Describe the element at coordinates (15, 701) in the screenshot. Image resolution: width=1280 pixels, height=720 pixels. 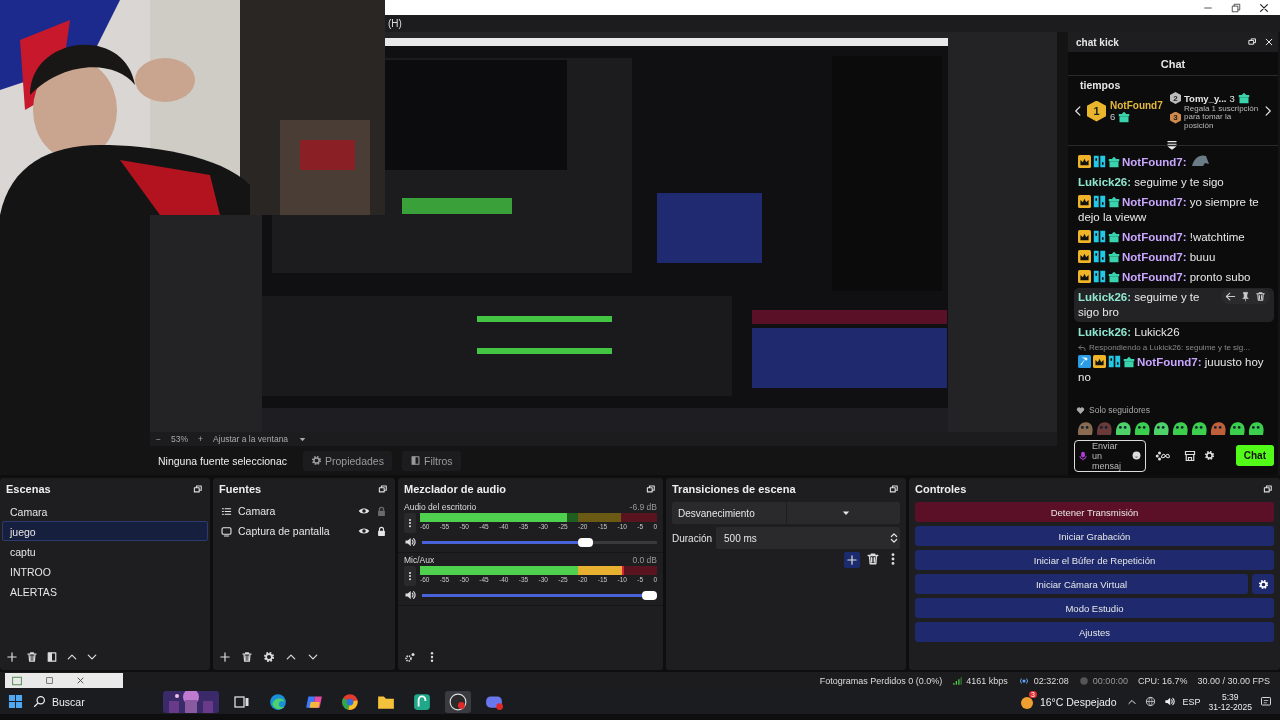
I see `start-icon` at that location.